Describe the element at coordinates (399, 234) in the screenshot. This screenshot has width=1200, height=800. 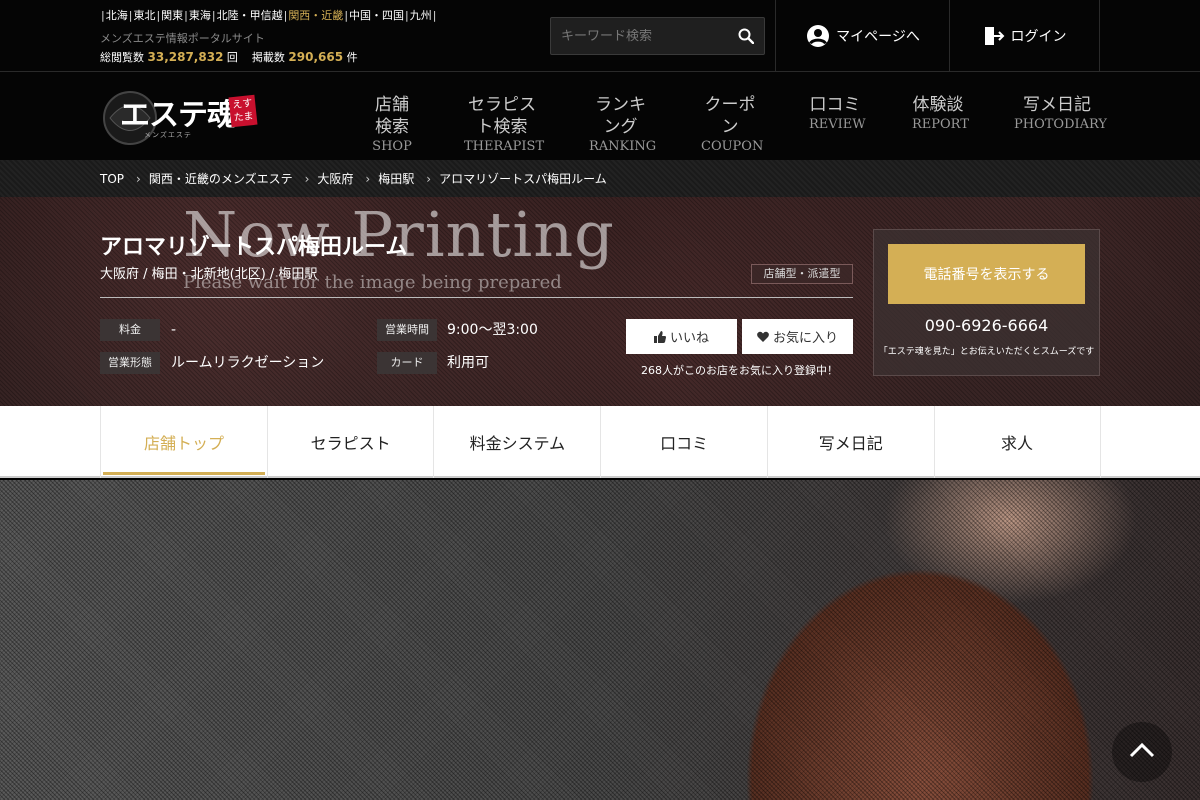
I see `now-printing-title: Now Printing` at that location.